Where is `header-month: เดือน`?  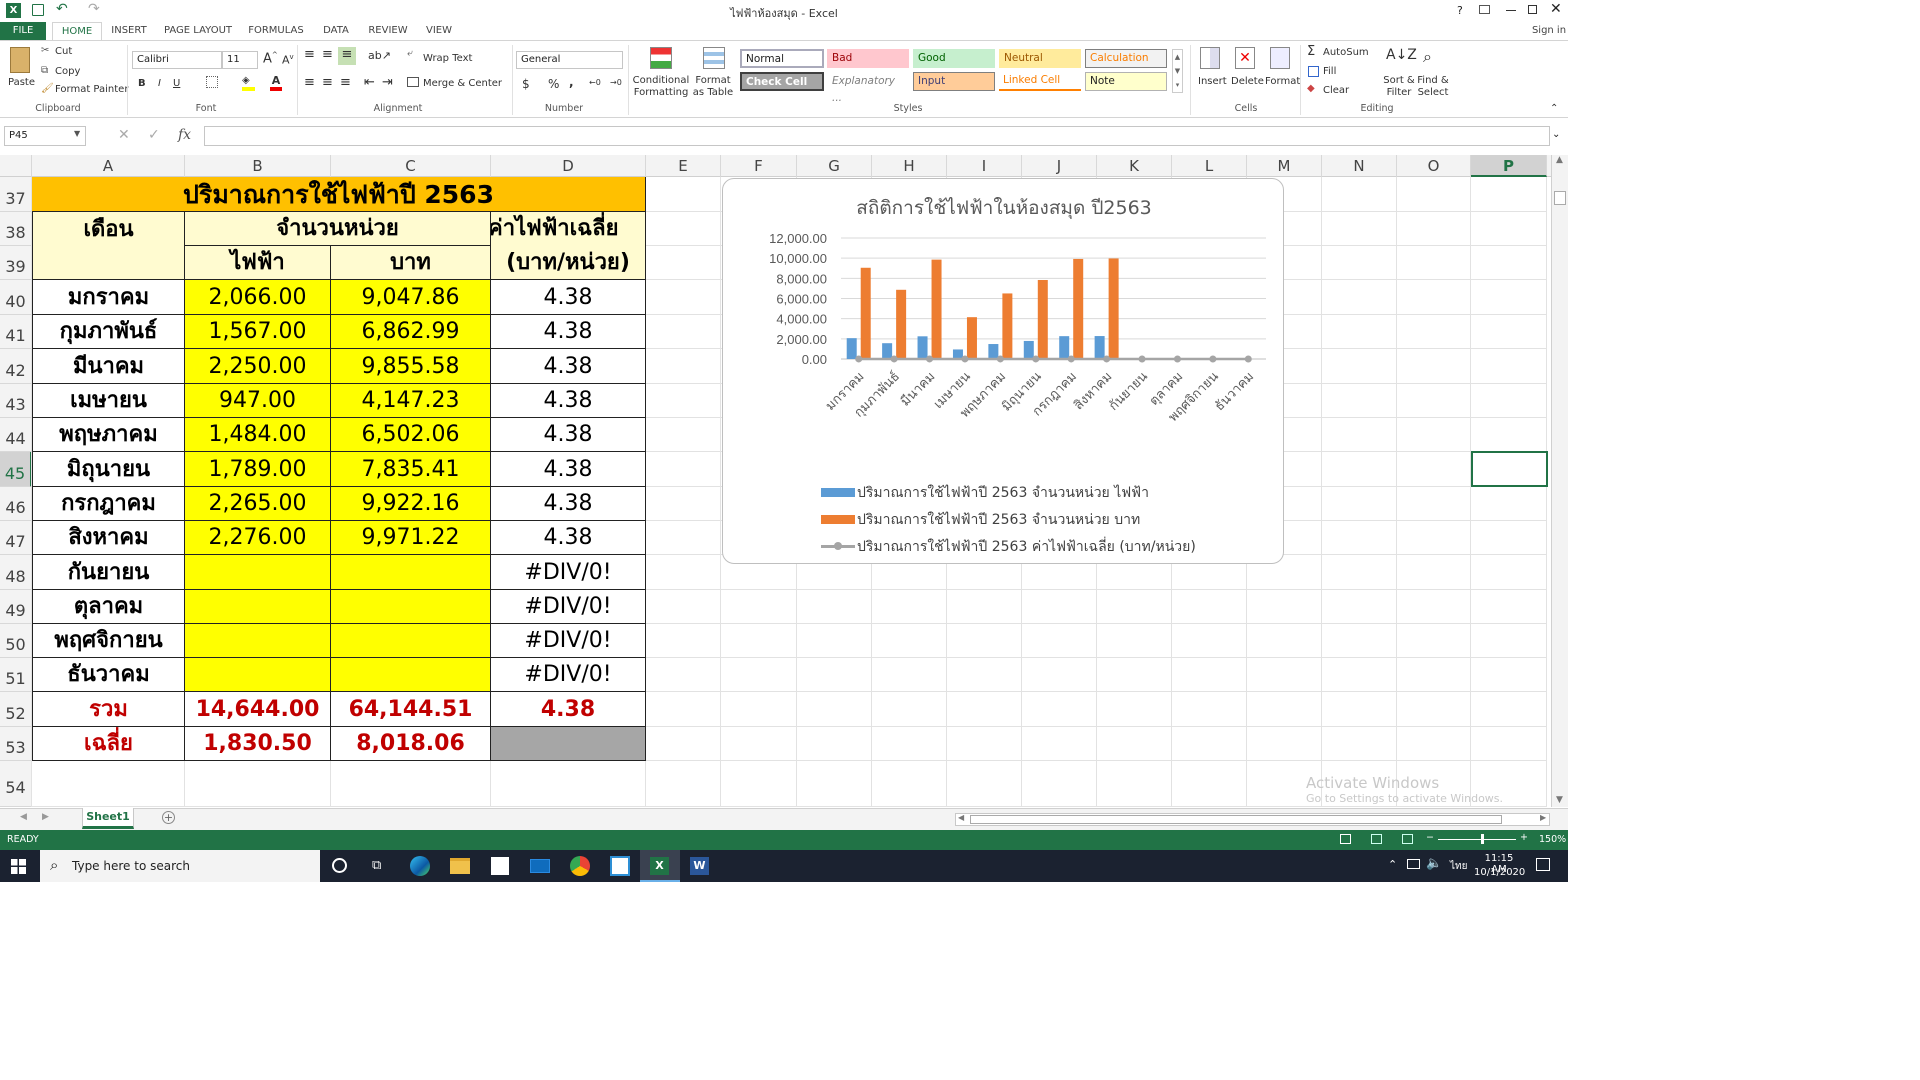 header-month: เดือน is located at coordinates (108, 246).